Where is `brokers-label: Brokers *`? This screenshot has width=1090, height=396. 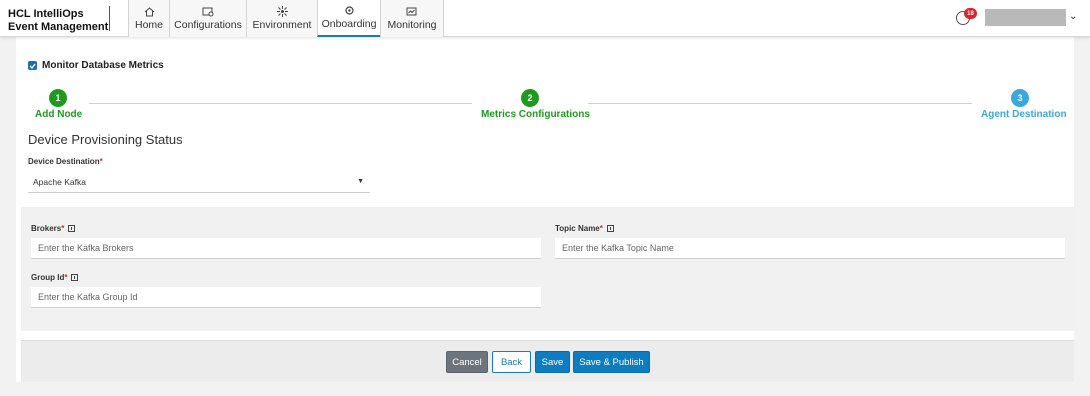
brokers-label: Brokers * is located at coordinates (53, 228).